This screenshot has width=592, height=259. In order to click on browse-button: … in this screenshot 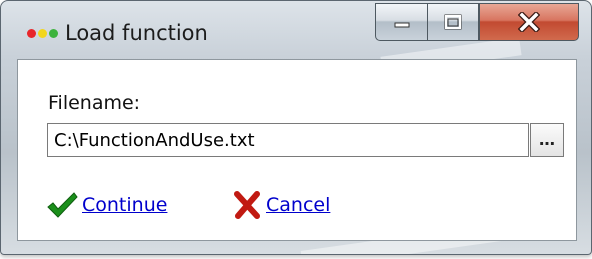, I will do `click(547, 140)`.